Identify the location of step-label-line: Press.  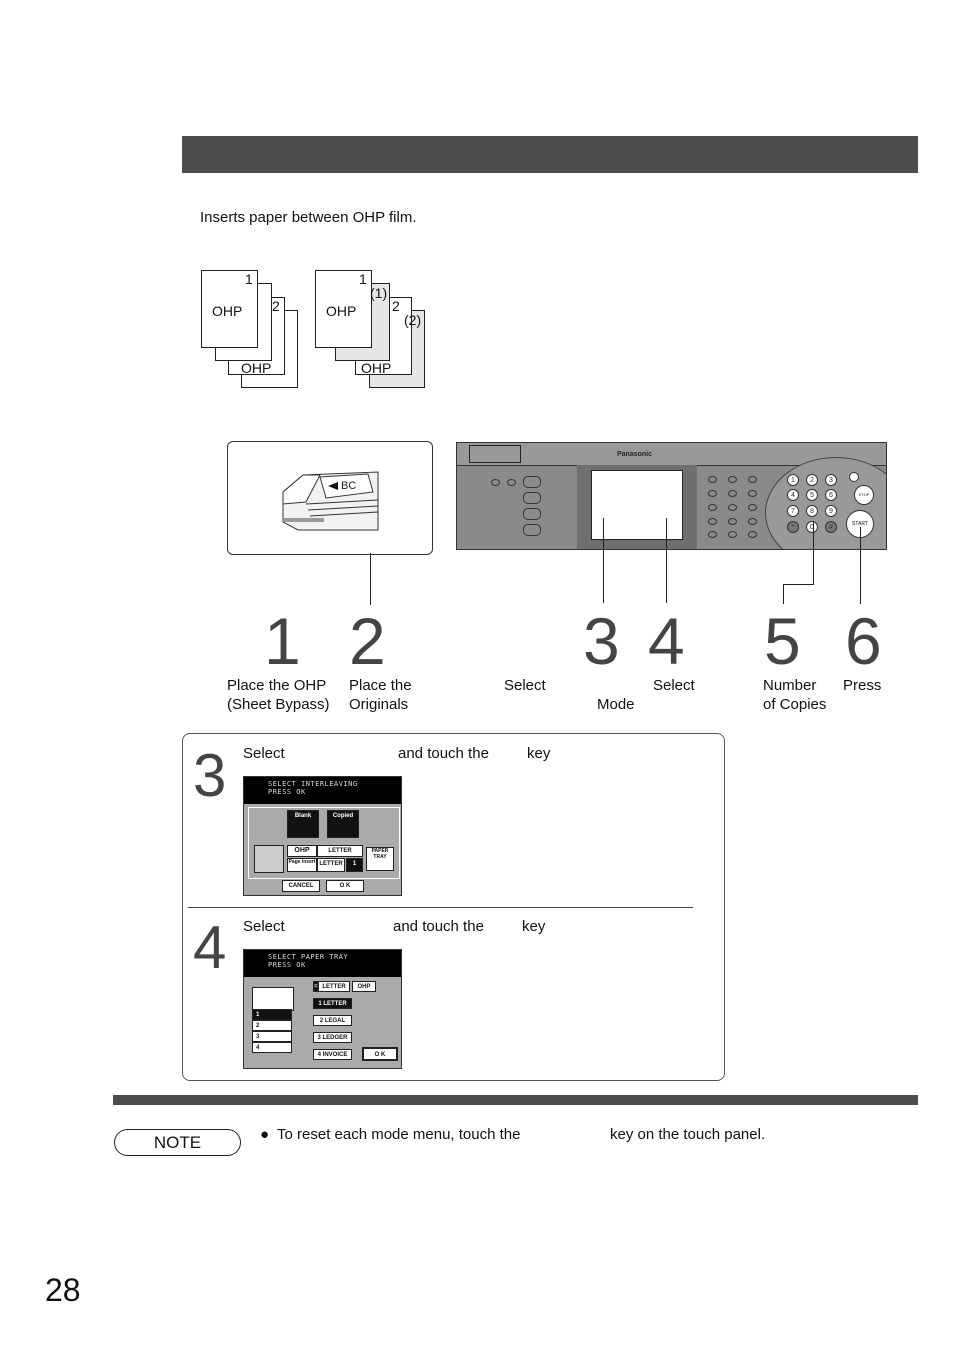
(862, 685).